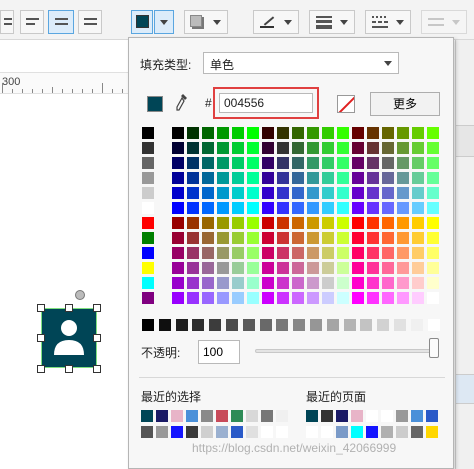 This screenshot has width=474, height=469. What do you see at coordinates (182, 103) in the screenshot?
I see `eyedropper-icon` at bounding box center [182, 103].